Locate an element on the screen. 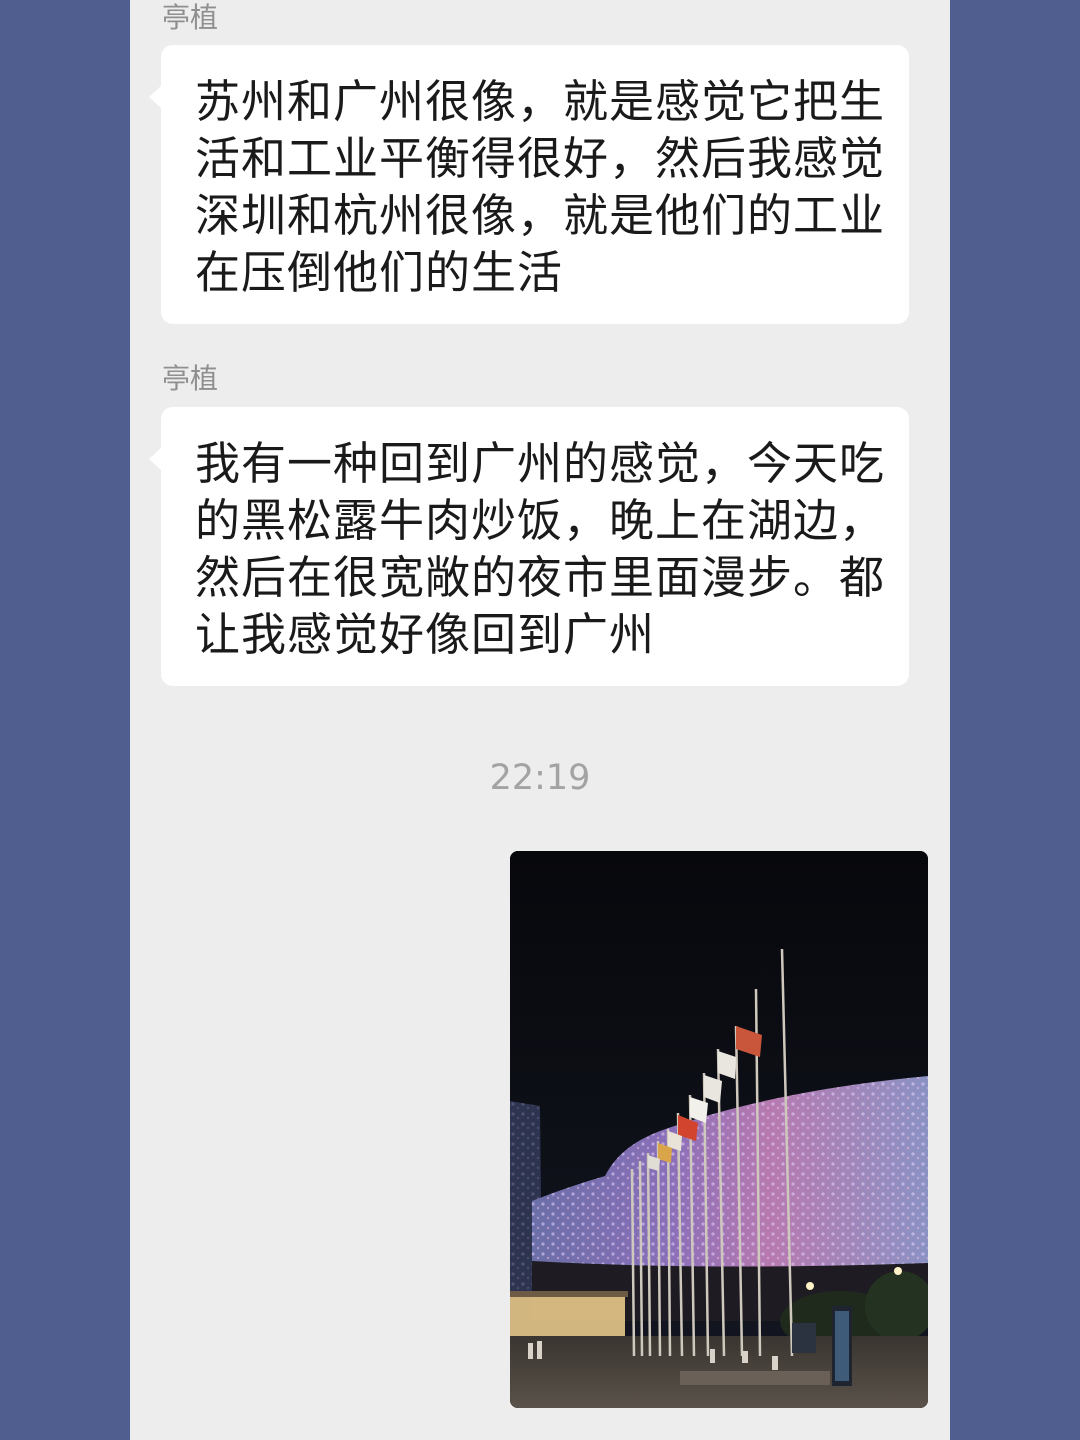 This screenshot has width=1080, height=1440. message-text-line: 活和工业平衡得很好，然后我感觉 is located at coordinates (540, 158).